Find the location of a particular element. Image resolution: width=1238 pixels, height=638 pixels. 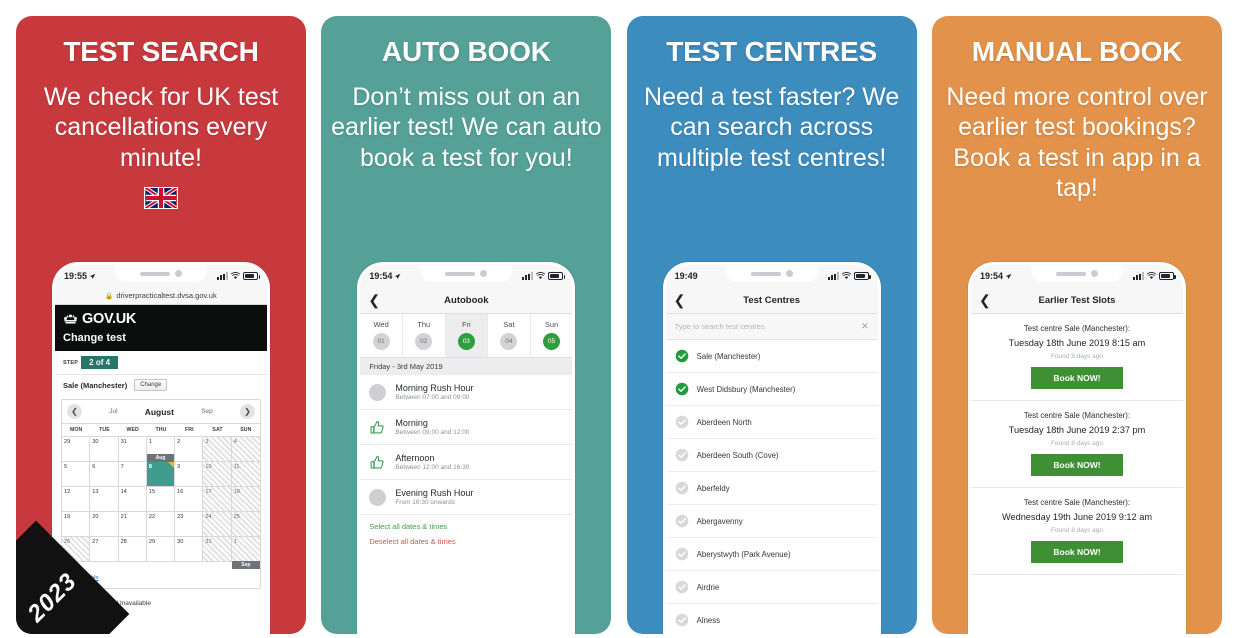

search-input: Type to search test centres is located at coordinates (720, 326).